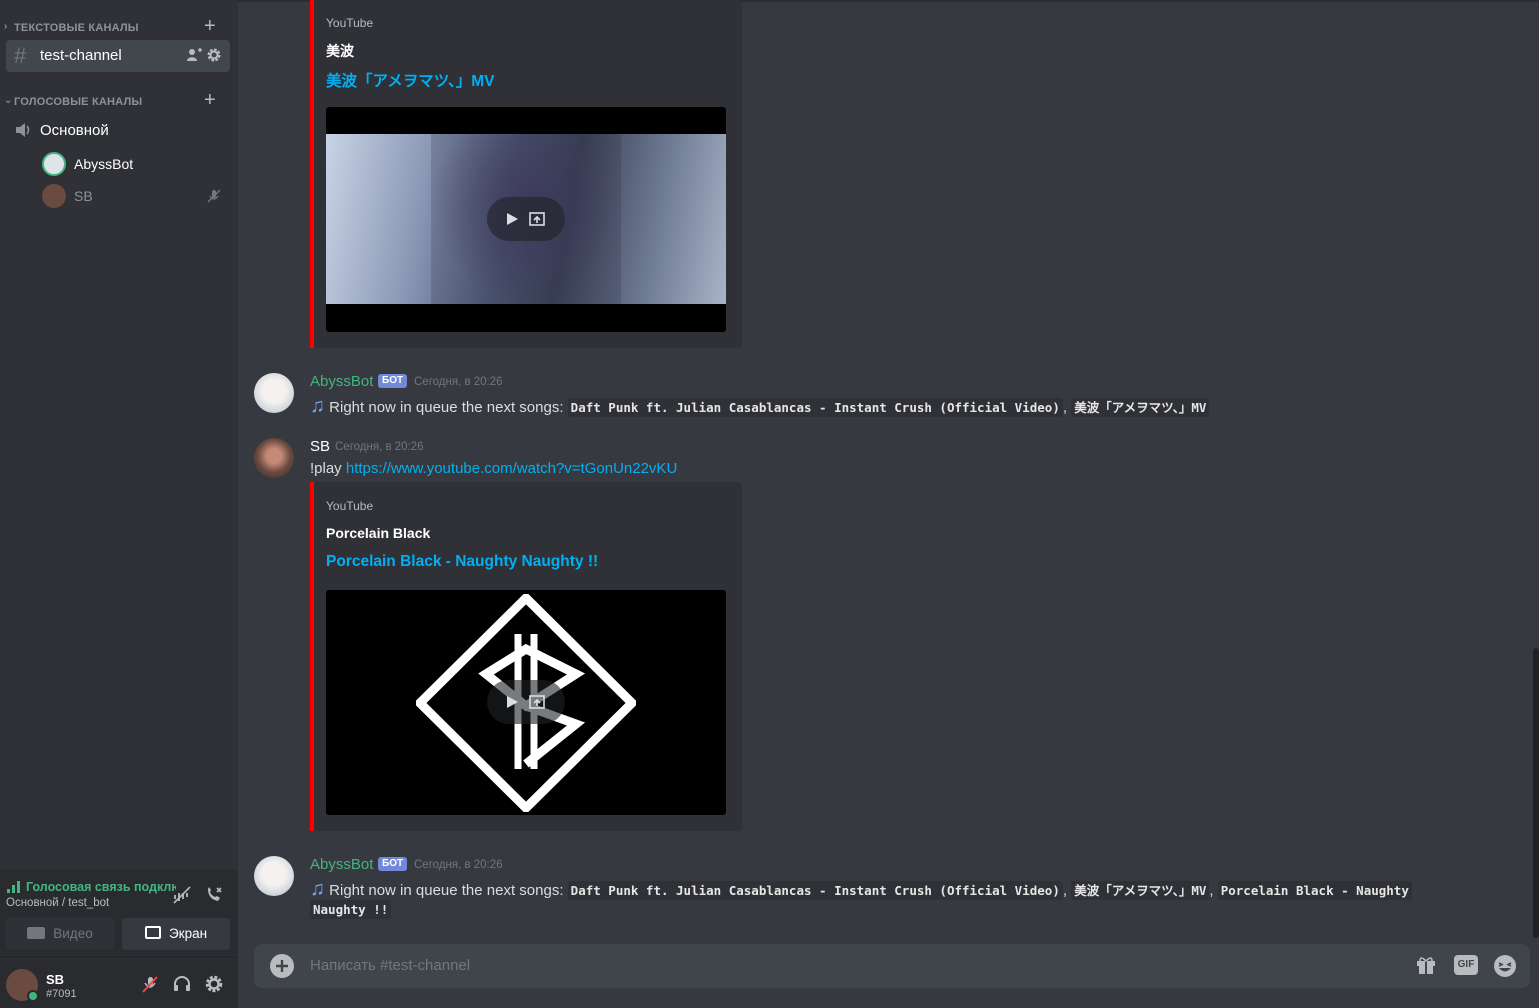 Image resolution: width=1539 pixels, height=1008 pixels. Describe the element at coordinates (1536, 793) in the screenshot. I see `chat-scrollbar` at that location.